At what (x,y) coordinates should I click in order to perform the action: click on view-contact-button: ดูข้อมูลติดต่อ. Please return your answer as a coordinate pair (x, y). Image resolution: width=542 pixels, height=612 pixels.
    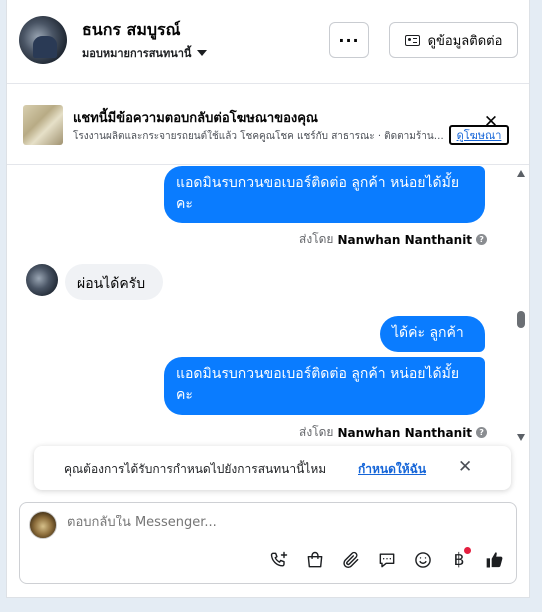
    Looking at the image, I should click on (453, 40).